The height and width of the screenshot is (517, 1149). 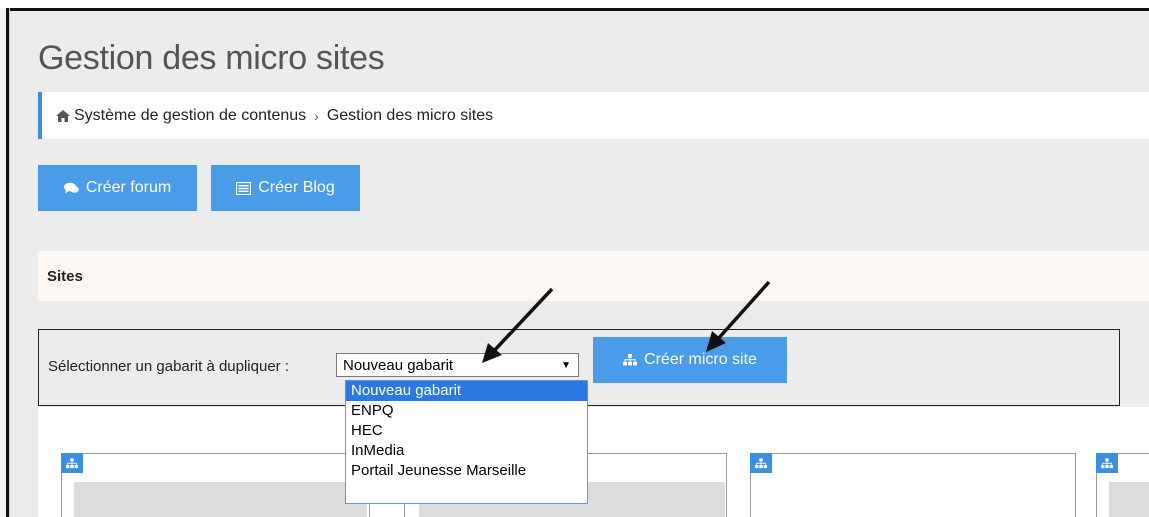 I want to click on dropdown-option-hec: HEC, so click(x=466, y=431).